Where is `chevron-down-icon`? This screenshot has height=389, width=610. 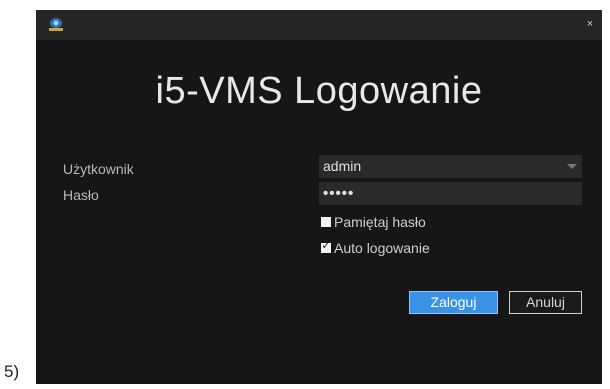 chevron-down-icon is located at coordinates (572, 166).